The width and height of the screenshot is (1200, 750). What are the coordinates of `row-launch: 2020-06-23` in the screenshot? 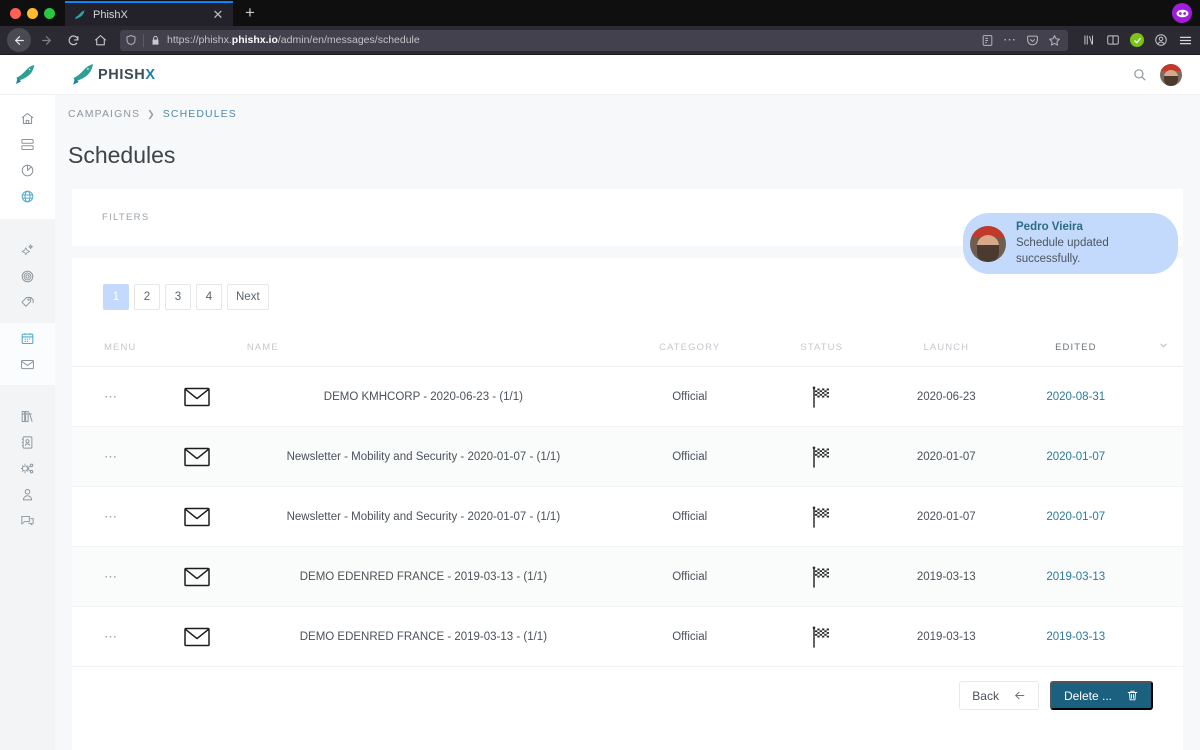 It's located at (946, 396).